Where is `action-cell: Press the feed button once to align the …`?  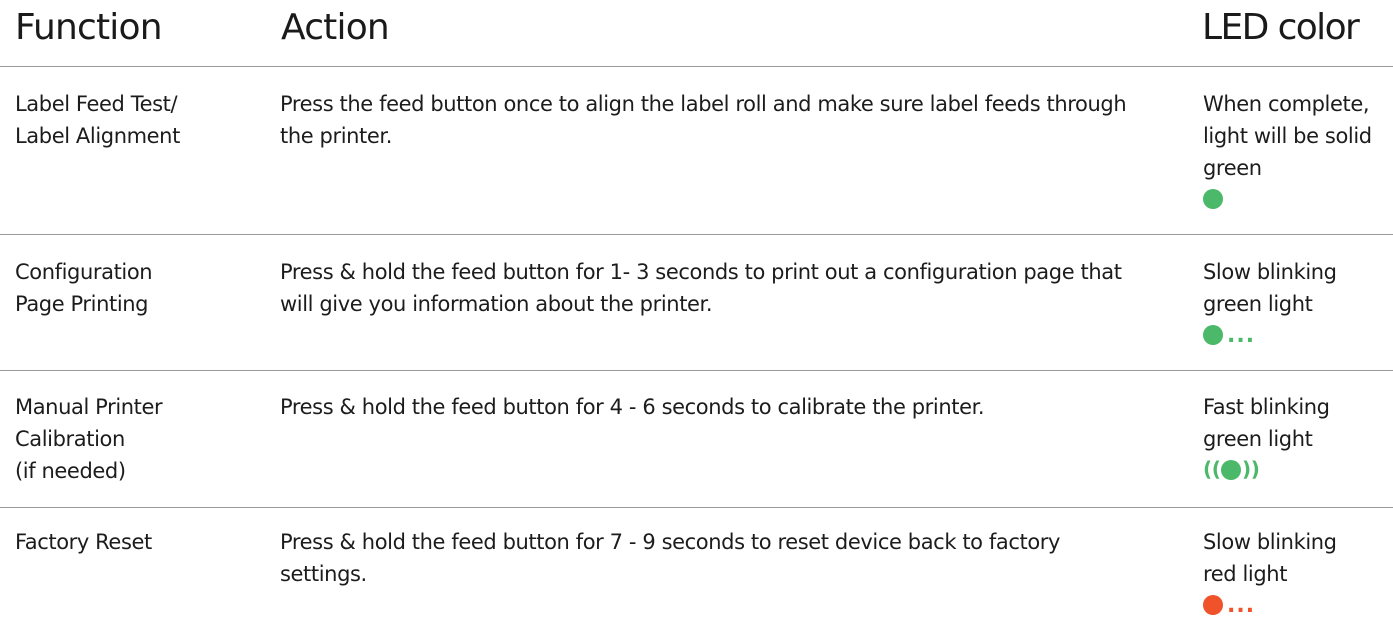 action-cell: Press the feed button once to align the … is located at coordinates (703, 120).